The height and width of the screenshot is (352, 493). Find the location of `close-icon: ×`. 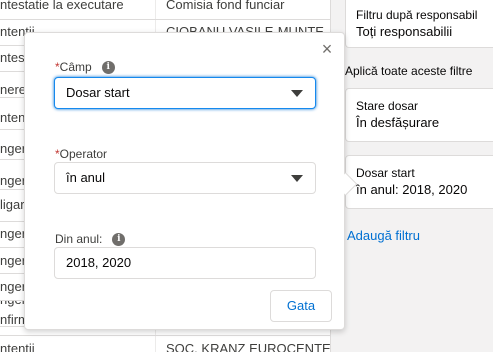

close-icon: × is located at coordinates (327, 49).